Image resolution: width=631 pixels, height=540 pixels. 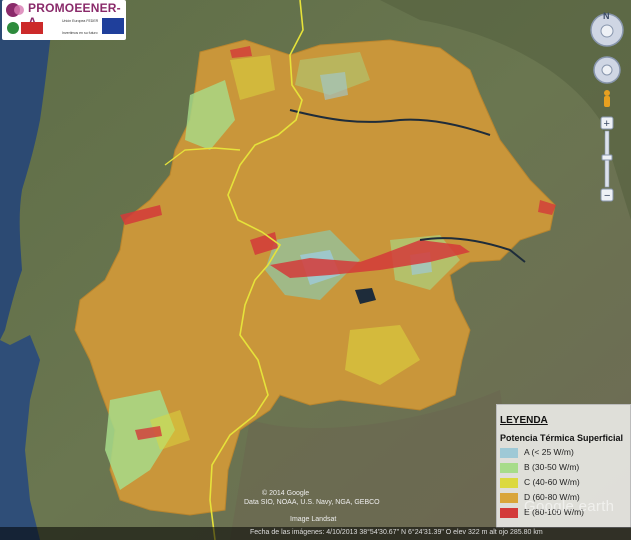 I want to click on legend-item: A (< 25 W/m), so click(x=564, y=453).